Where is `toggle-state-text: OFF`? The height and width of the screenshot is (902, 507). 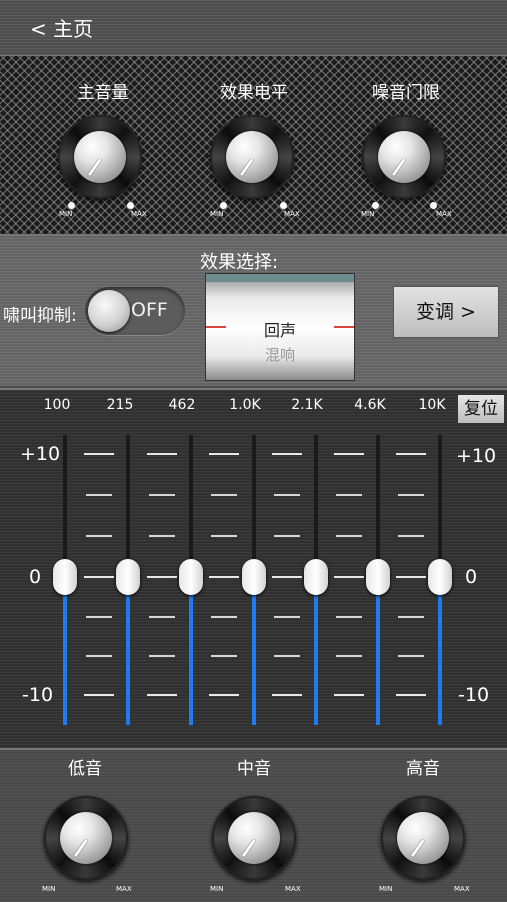 toggle-state-text: OFF is located at coordinates (149, 310).